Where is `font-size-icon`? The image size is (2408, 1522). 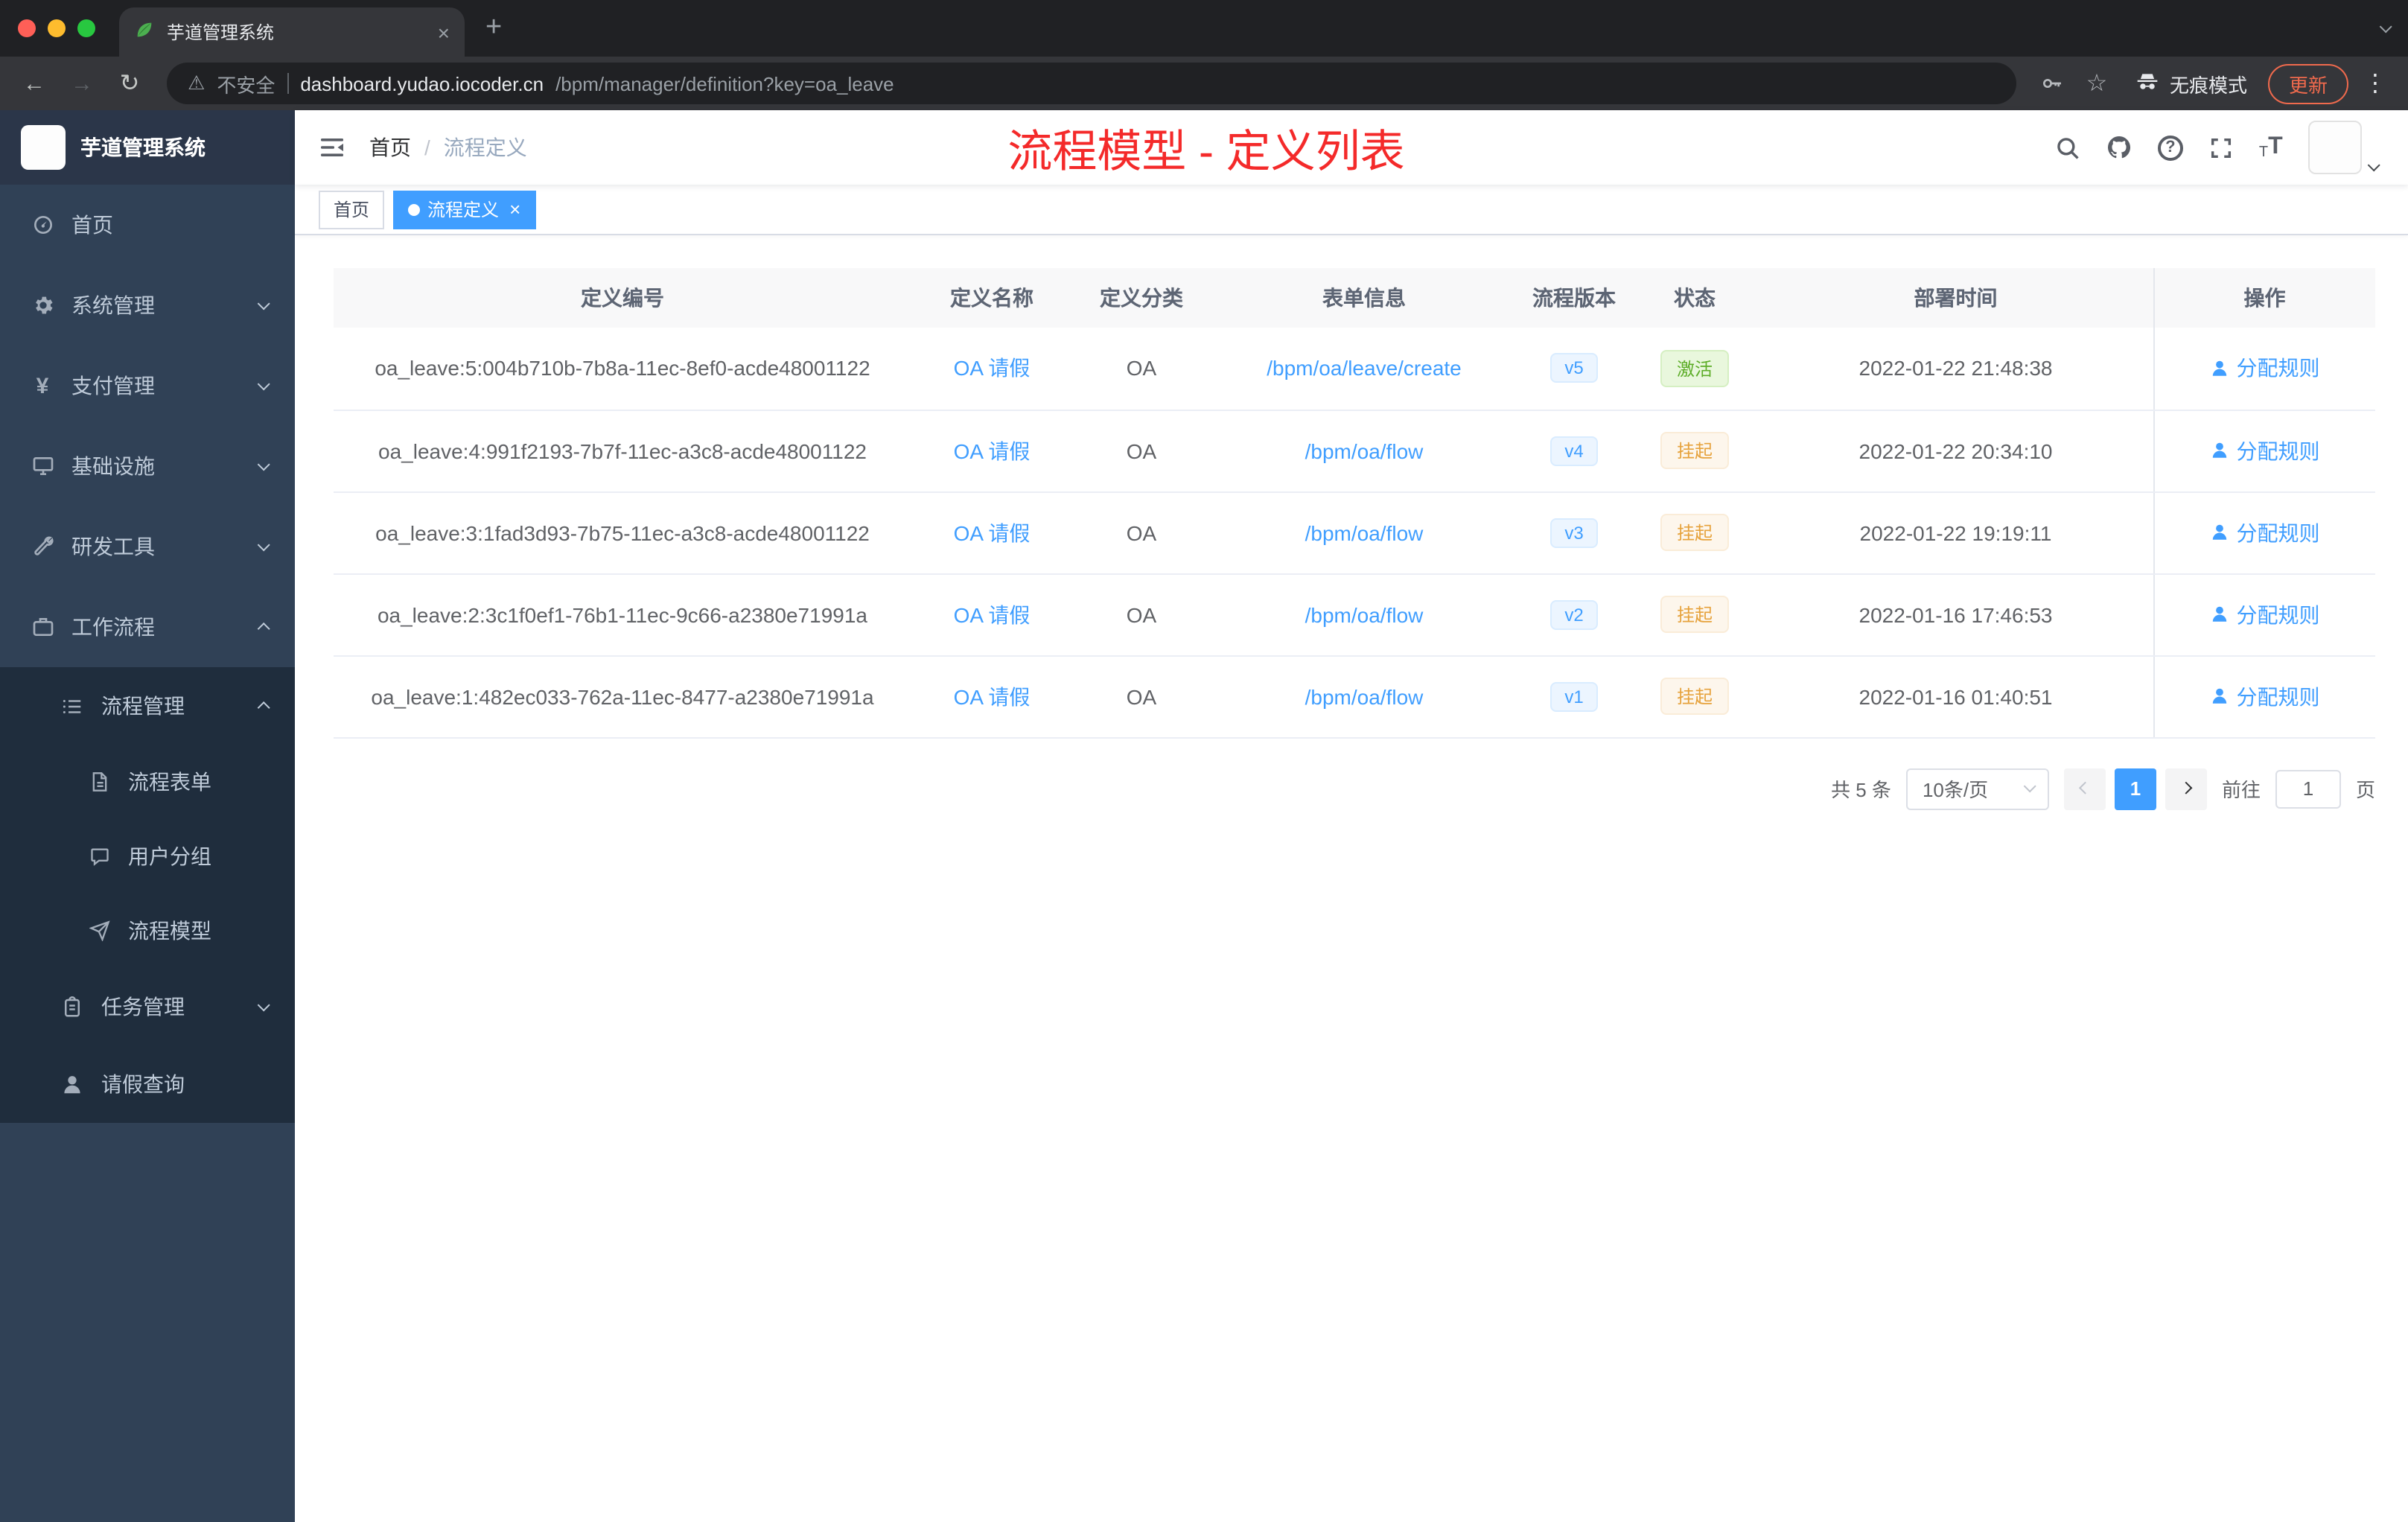 font-size-icon is located at coordinates (2271, 147).